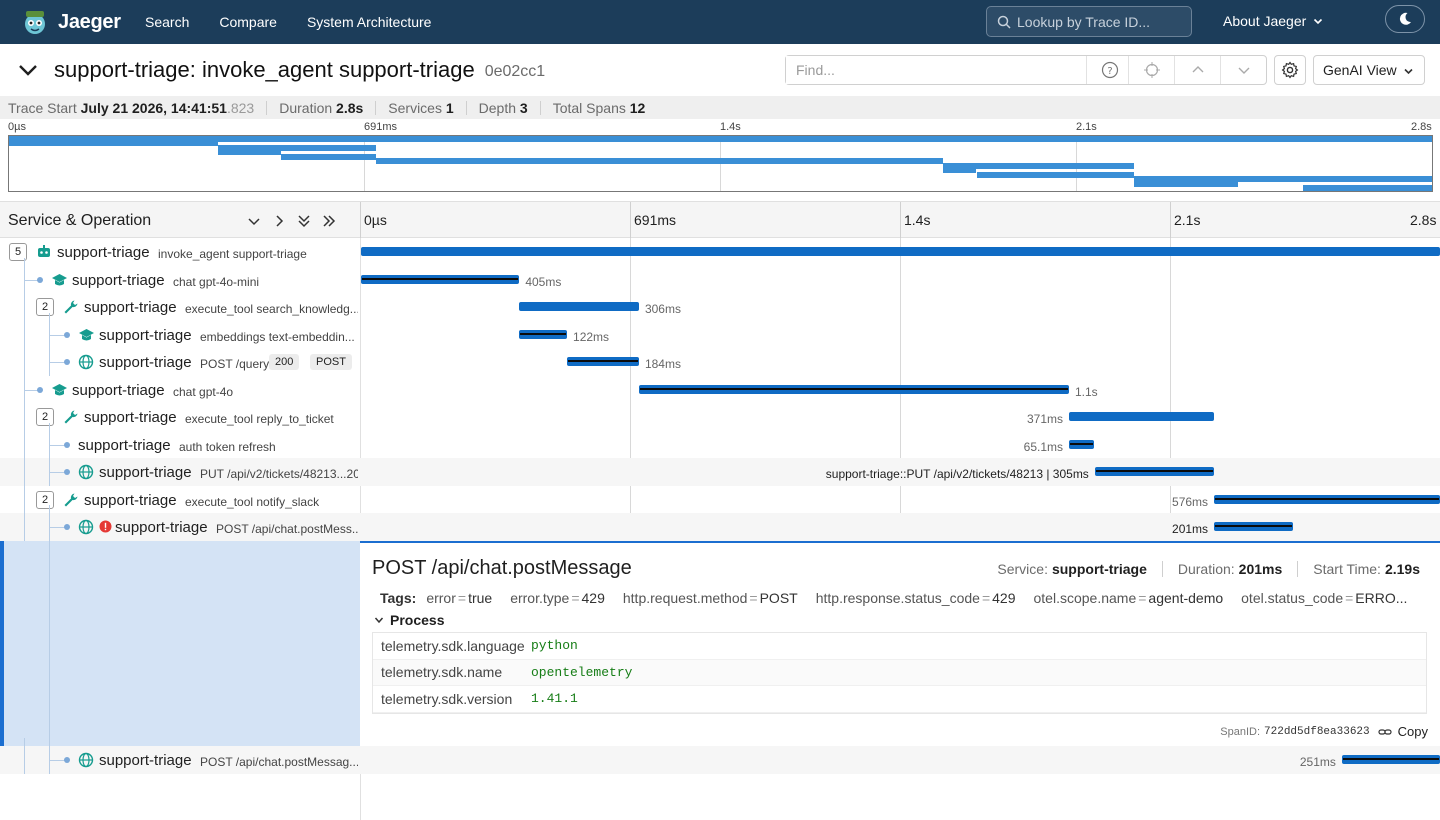 This screenshot has height=820, width=1440. What do you see at coordinates (720, 440) in the screenshot?
I see `span-row: support-triage auth token refresh 65.1ms` at bounding box center [720, 440].